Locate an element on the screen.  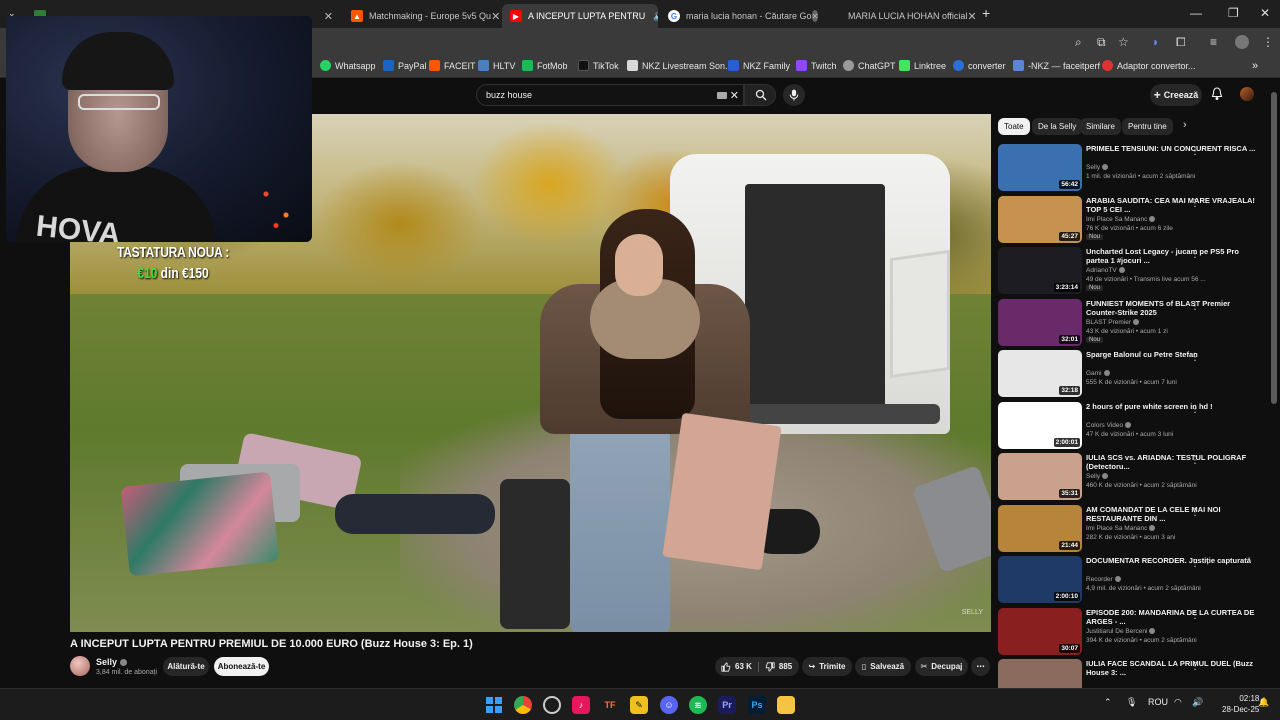
tiktok-live-icon: ♪ is located at coordinates (581, 705).